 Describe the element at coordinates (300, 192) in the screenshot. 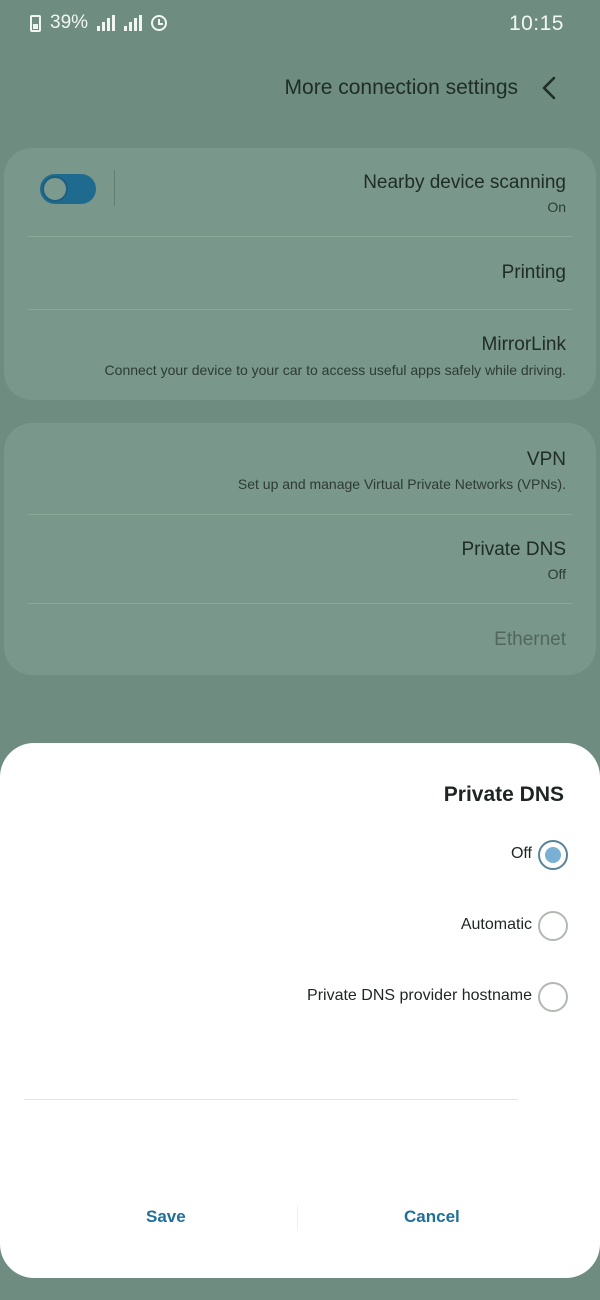

I see `nearby-device-scanning-row: Nearby device scanning On` at that location.